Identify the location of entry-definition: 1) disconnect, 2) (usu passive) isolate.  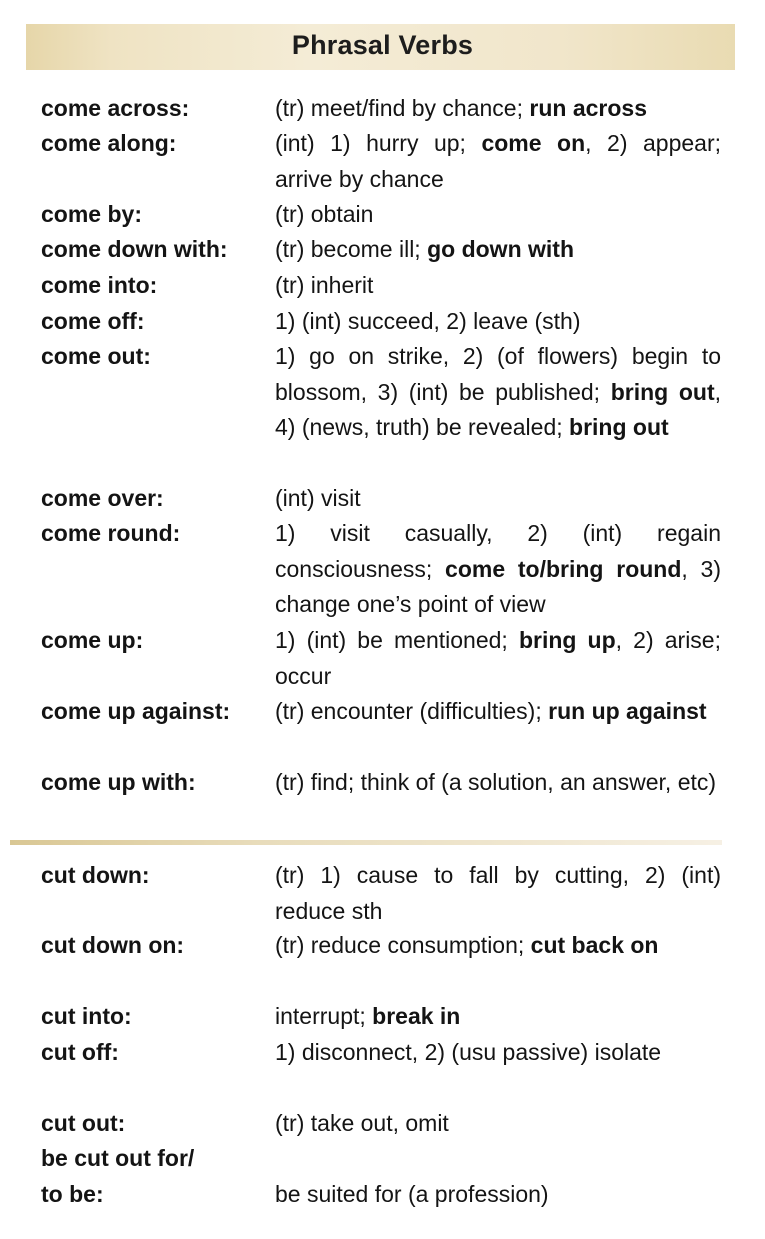
(498, 1053).